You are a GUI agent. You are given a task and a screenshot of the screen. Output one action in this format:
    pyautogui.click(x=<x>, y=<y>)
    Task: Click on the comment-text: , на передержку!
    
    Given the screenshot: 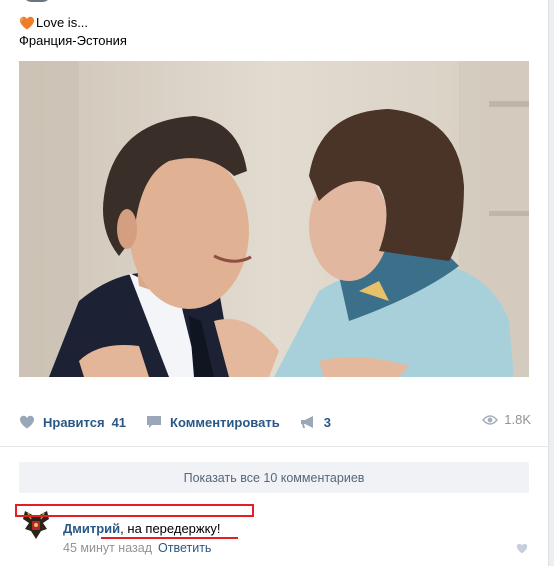 What is the action you would take?
    pyautogui.click(x=170, y=528)
    